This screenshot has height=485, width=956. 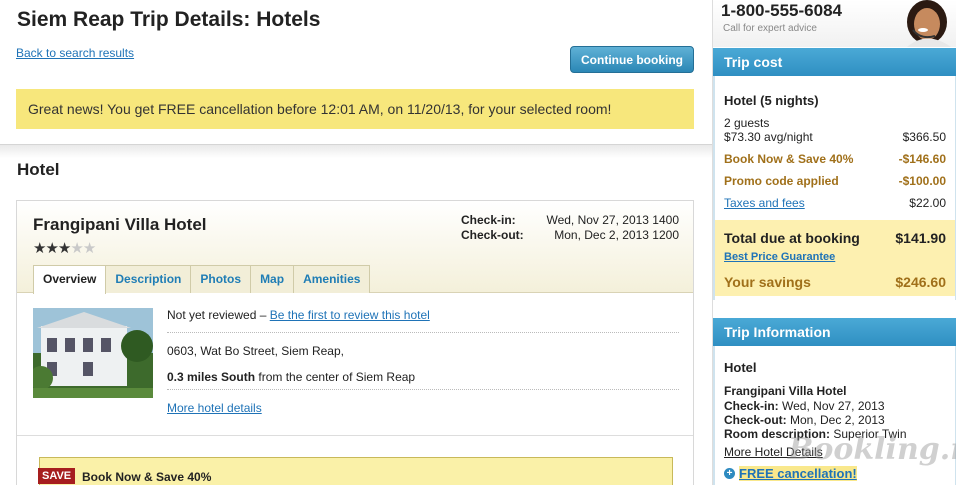 I want to click on trip-room-value: Superior Twin, so click(x=868, y=434).